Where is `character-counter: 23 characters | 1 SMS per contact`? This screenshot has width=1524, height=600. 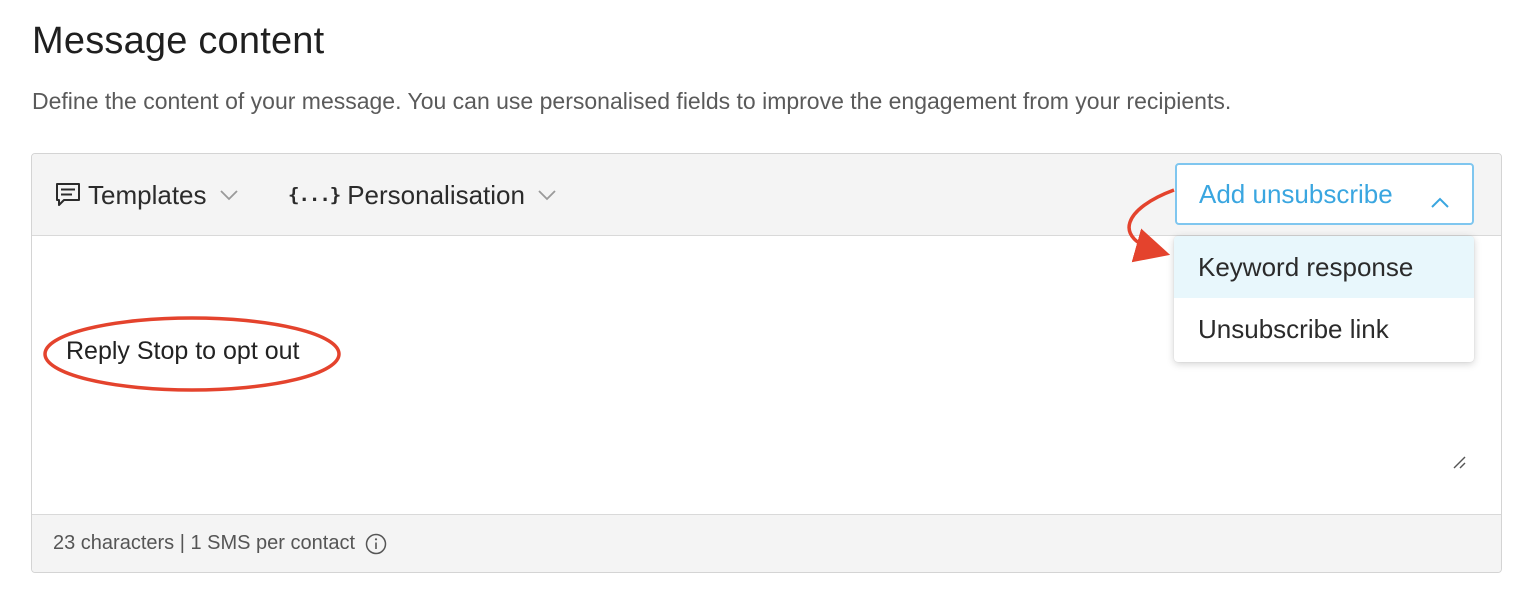 character-counter: 23 characters | 1 SMS per contact is located at coordinates (204, 543).